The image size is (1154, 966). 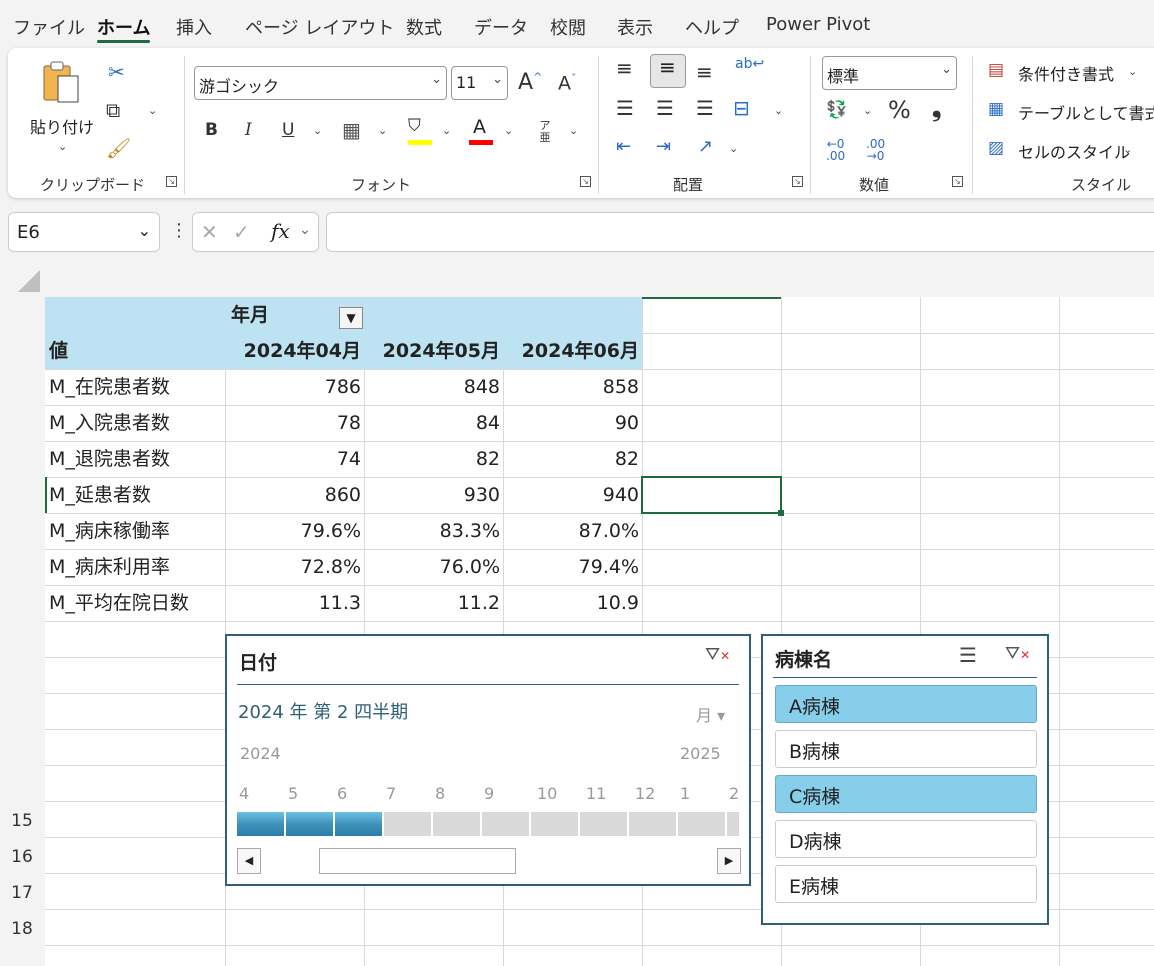 I want to click on value-cell: 860, so click(x=294, y=495).